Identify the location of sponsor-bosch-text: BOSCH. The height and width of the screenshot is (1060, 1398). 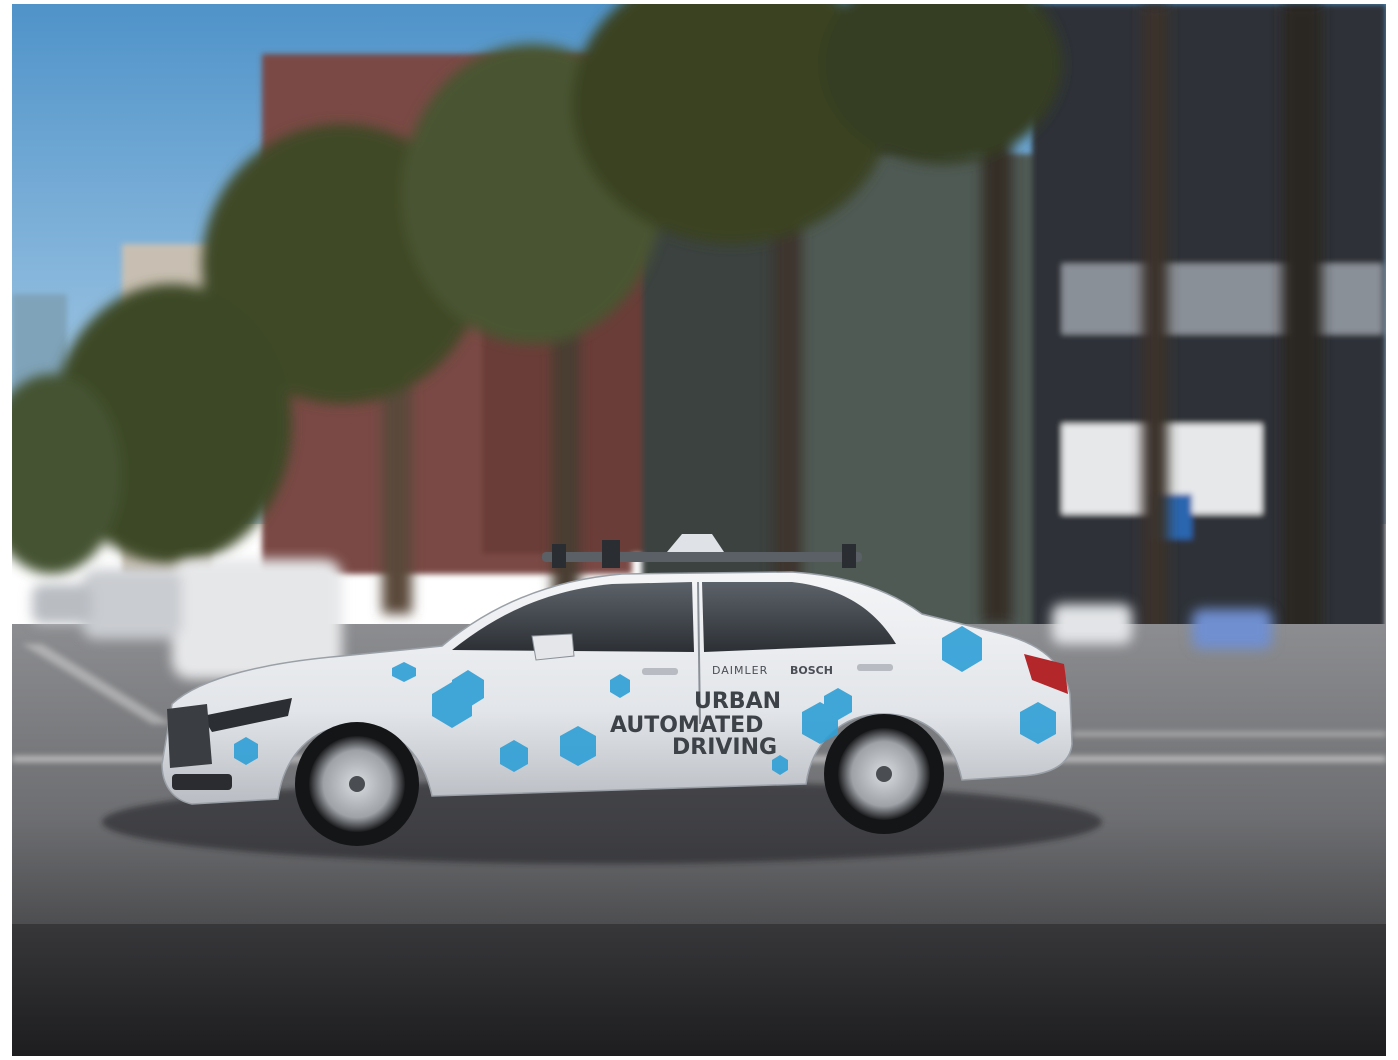
(811, 670).